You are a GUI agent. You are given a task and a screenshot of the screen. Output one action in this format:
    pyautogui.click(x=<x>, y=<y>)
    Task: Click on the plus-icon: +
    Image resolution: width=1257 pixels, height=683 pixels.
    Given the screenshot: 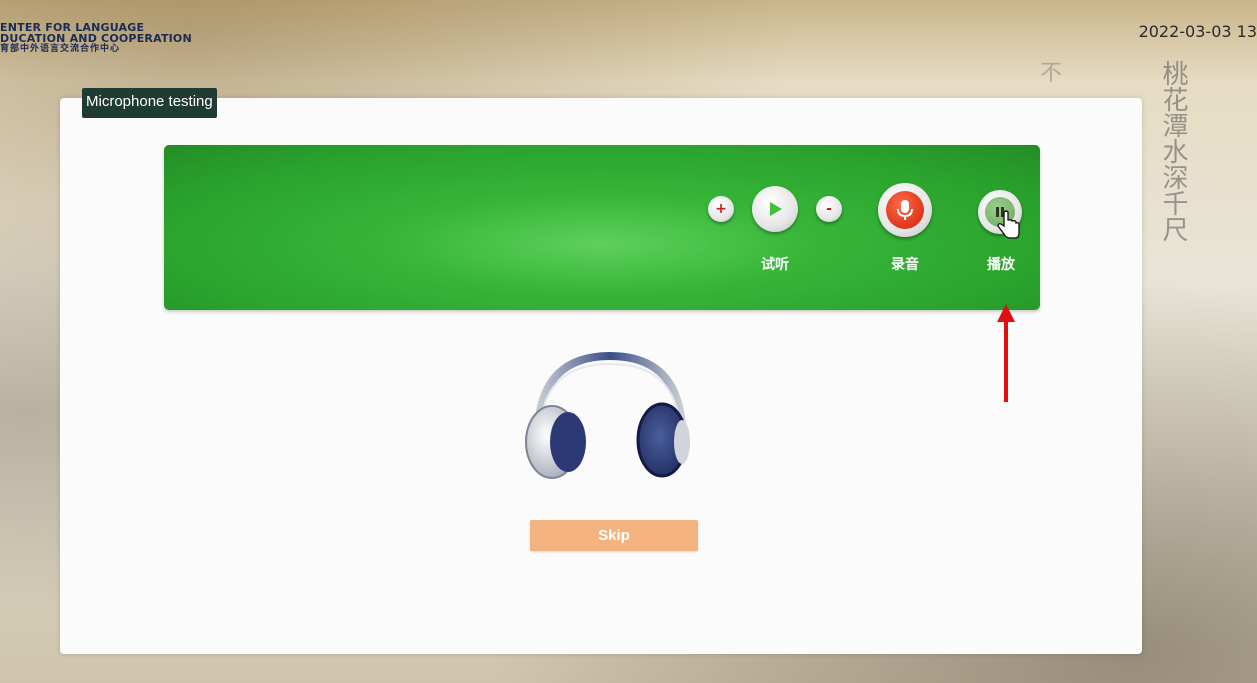 What is the action you would take?
    pyautogui.click(x=721, y=209)
    